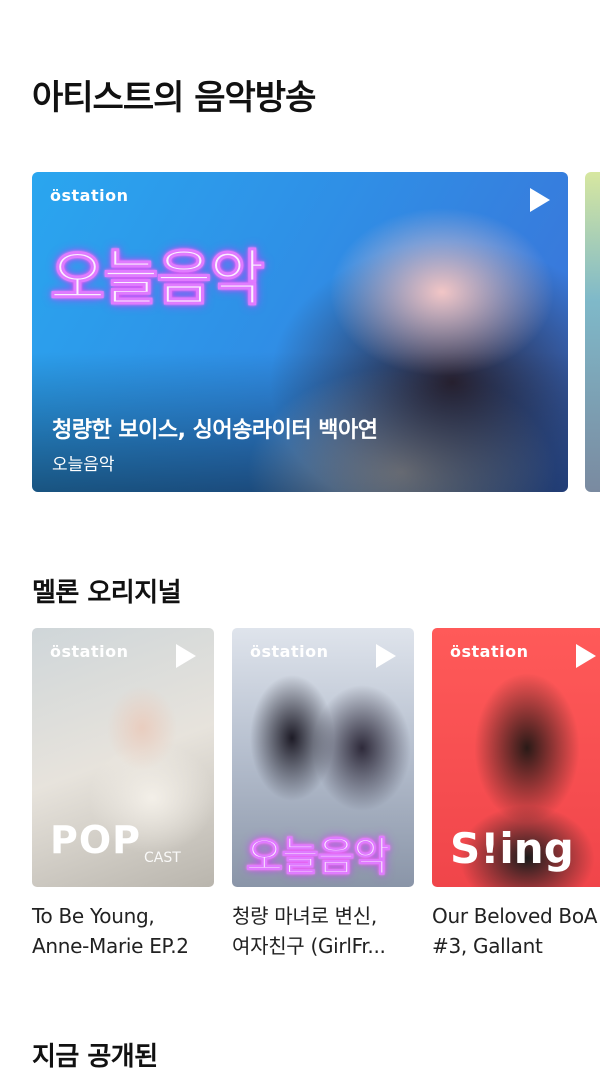 This screenshot has height=1073, width=600. What do you see at coordinates (515, 916) in the screenshot?
I see `caption-line-1: Our Beloved BoA` at bounding box center [515, 916].